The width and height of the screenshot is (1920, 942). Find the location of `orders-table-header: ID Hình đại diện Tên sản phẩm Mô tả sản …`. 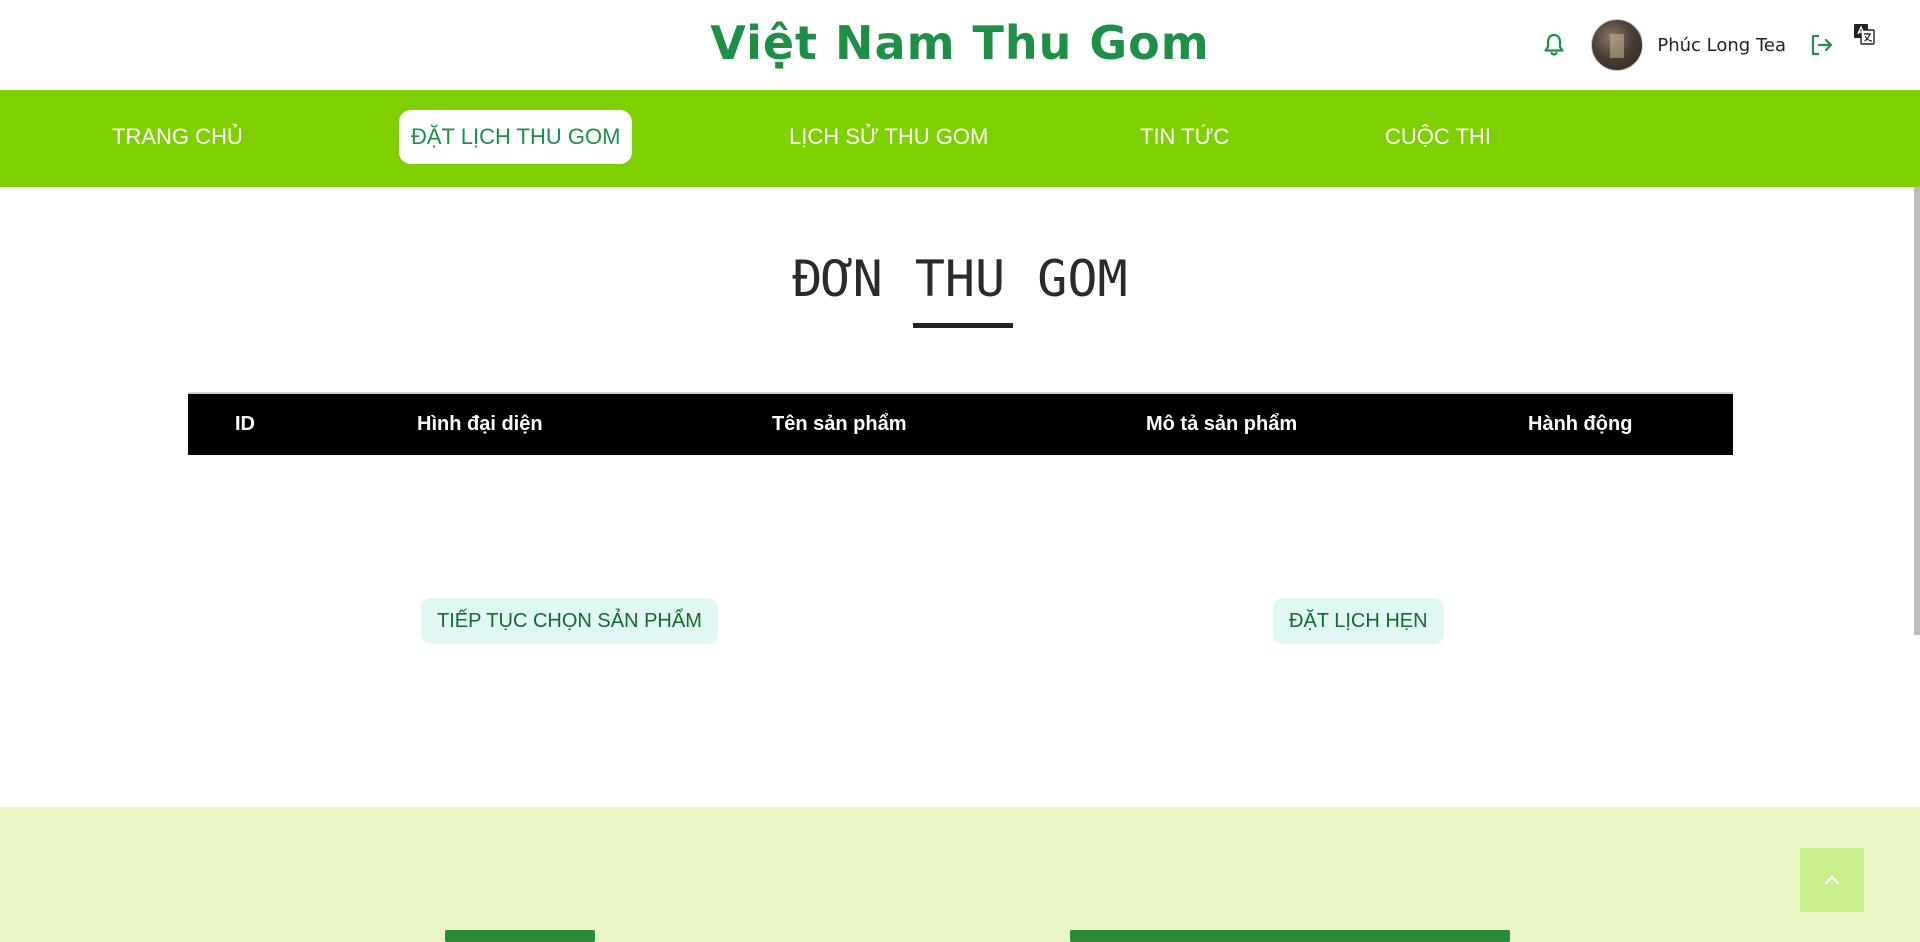

orders-table-header: ID Hình đại diện Tên sản phẩm Mô tả sản … is located at coordinates (960, 423).